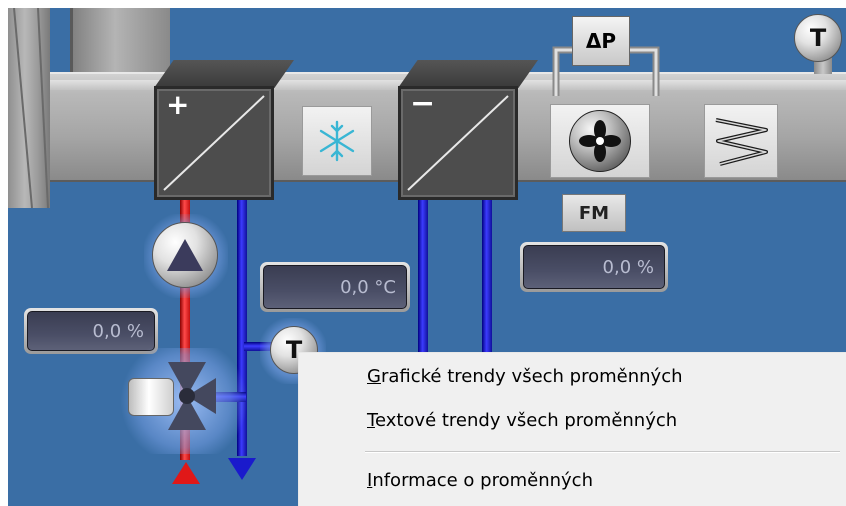 This screenshot has width=846, height=506. I want to click on menu-item-graphic-trends: Grafické trendy všech proměnných, so click(525, 377).